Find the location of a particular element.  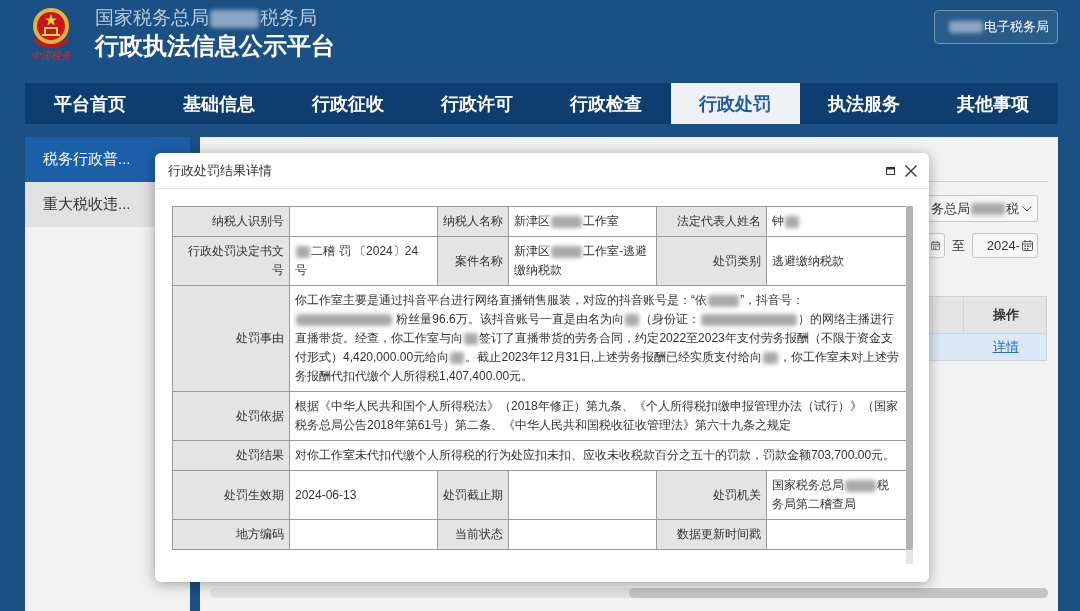

field-label: 处罚结果 is located at coordinates (231, 456).